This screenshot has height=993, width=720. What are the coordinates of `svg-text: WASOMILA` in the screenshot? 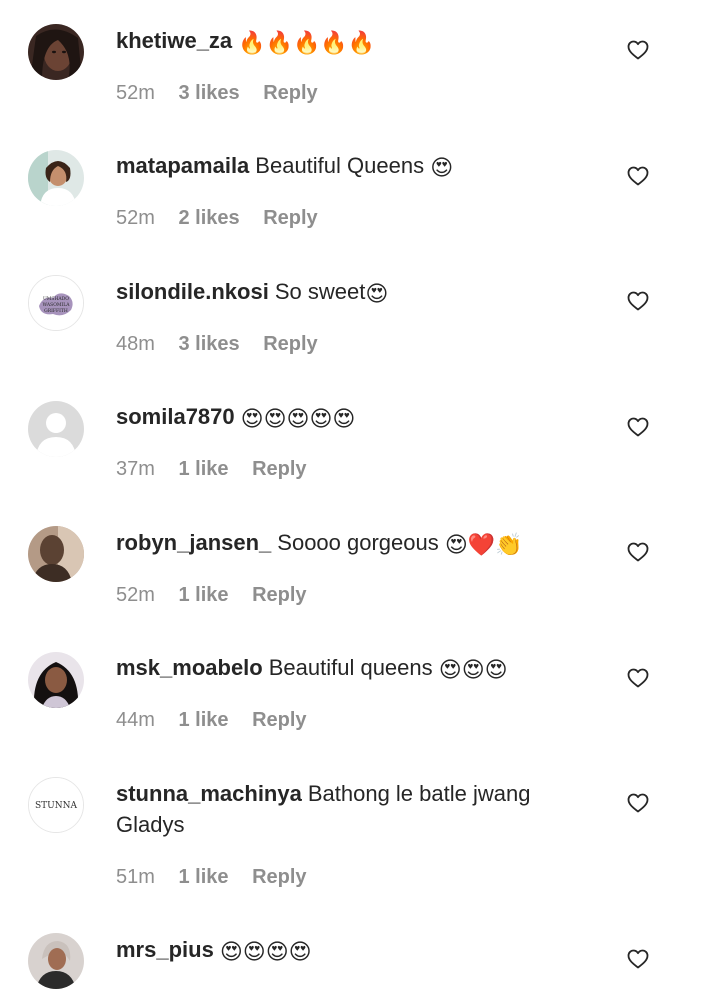 It's located at (56, 305).